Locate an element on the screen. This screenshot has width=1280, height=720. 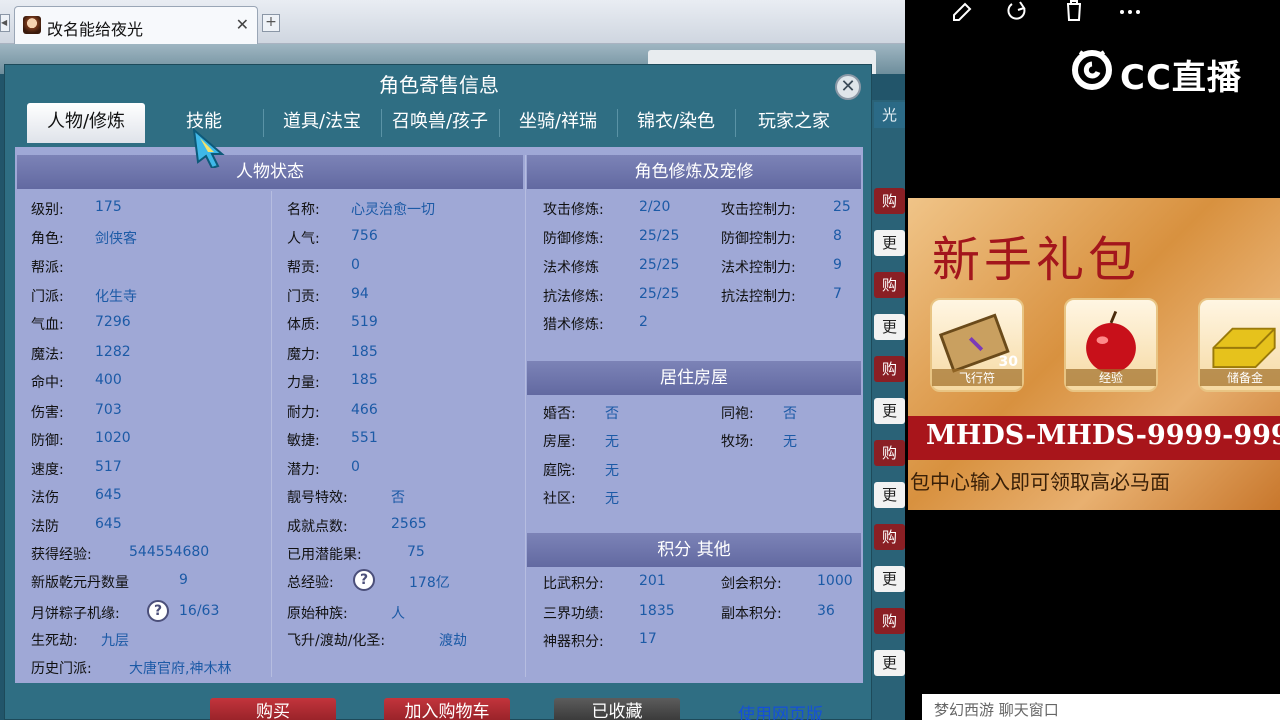
stat-label: 法防 is located at coordinates (45, 527).